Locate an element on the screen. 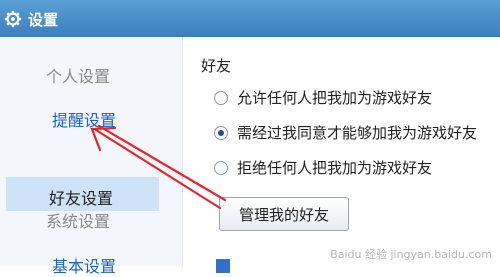  sidebar-item-reminder: 提醒设置 is located at coordinates (84, 119).